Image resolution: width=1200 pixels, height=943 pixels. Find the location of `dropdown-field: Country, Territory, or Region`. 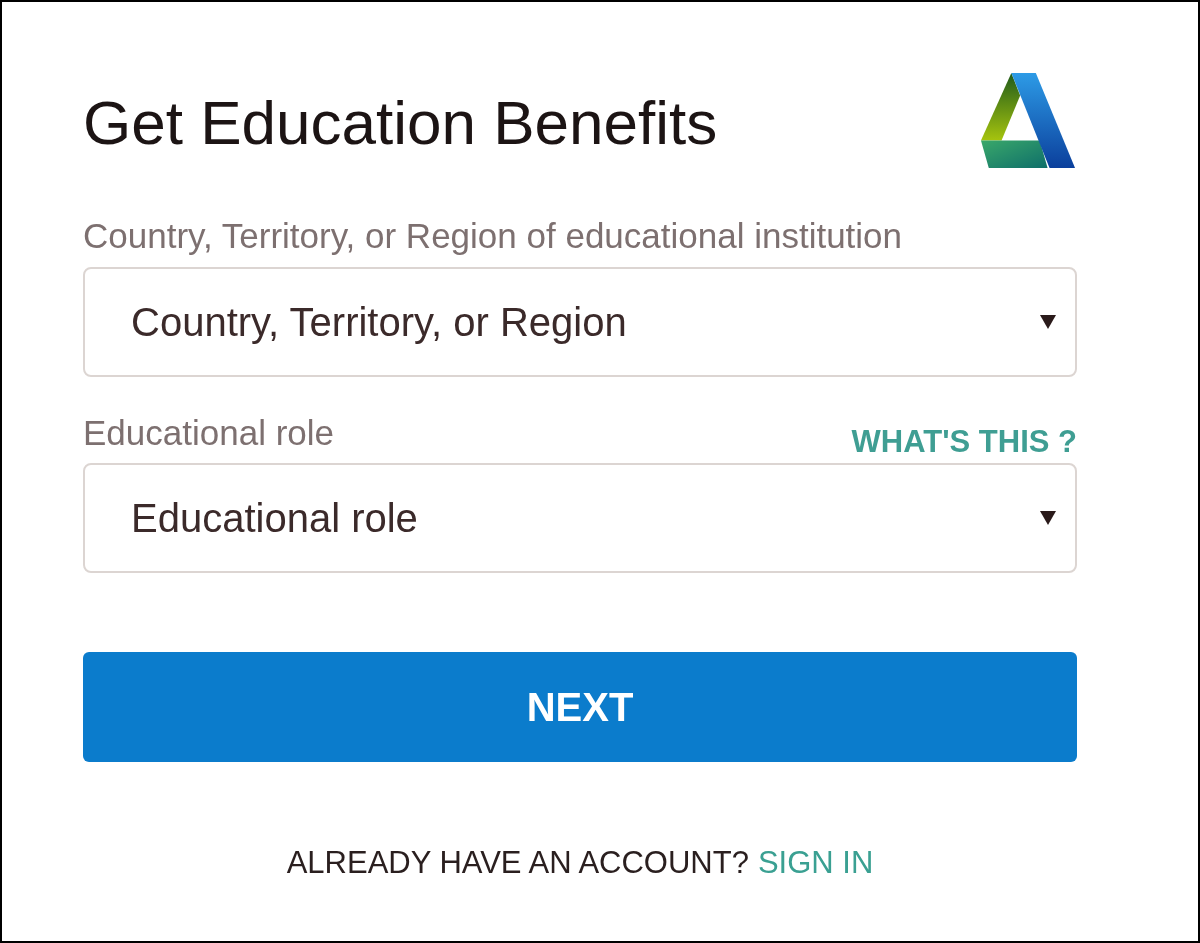

dropdown-field: Country, Territory, or Region is located at coordinates (580, 322).